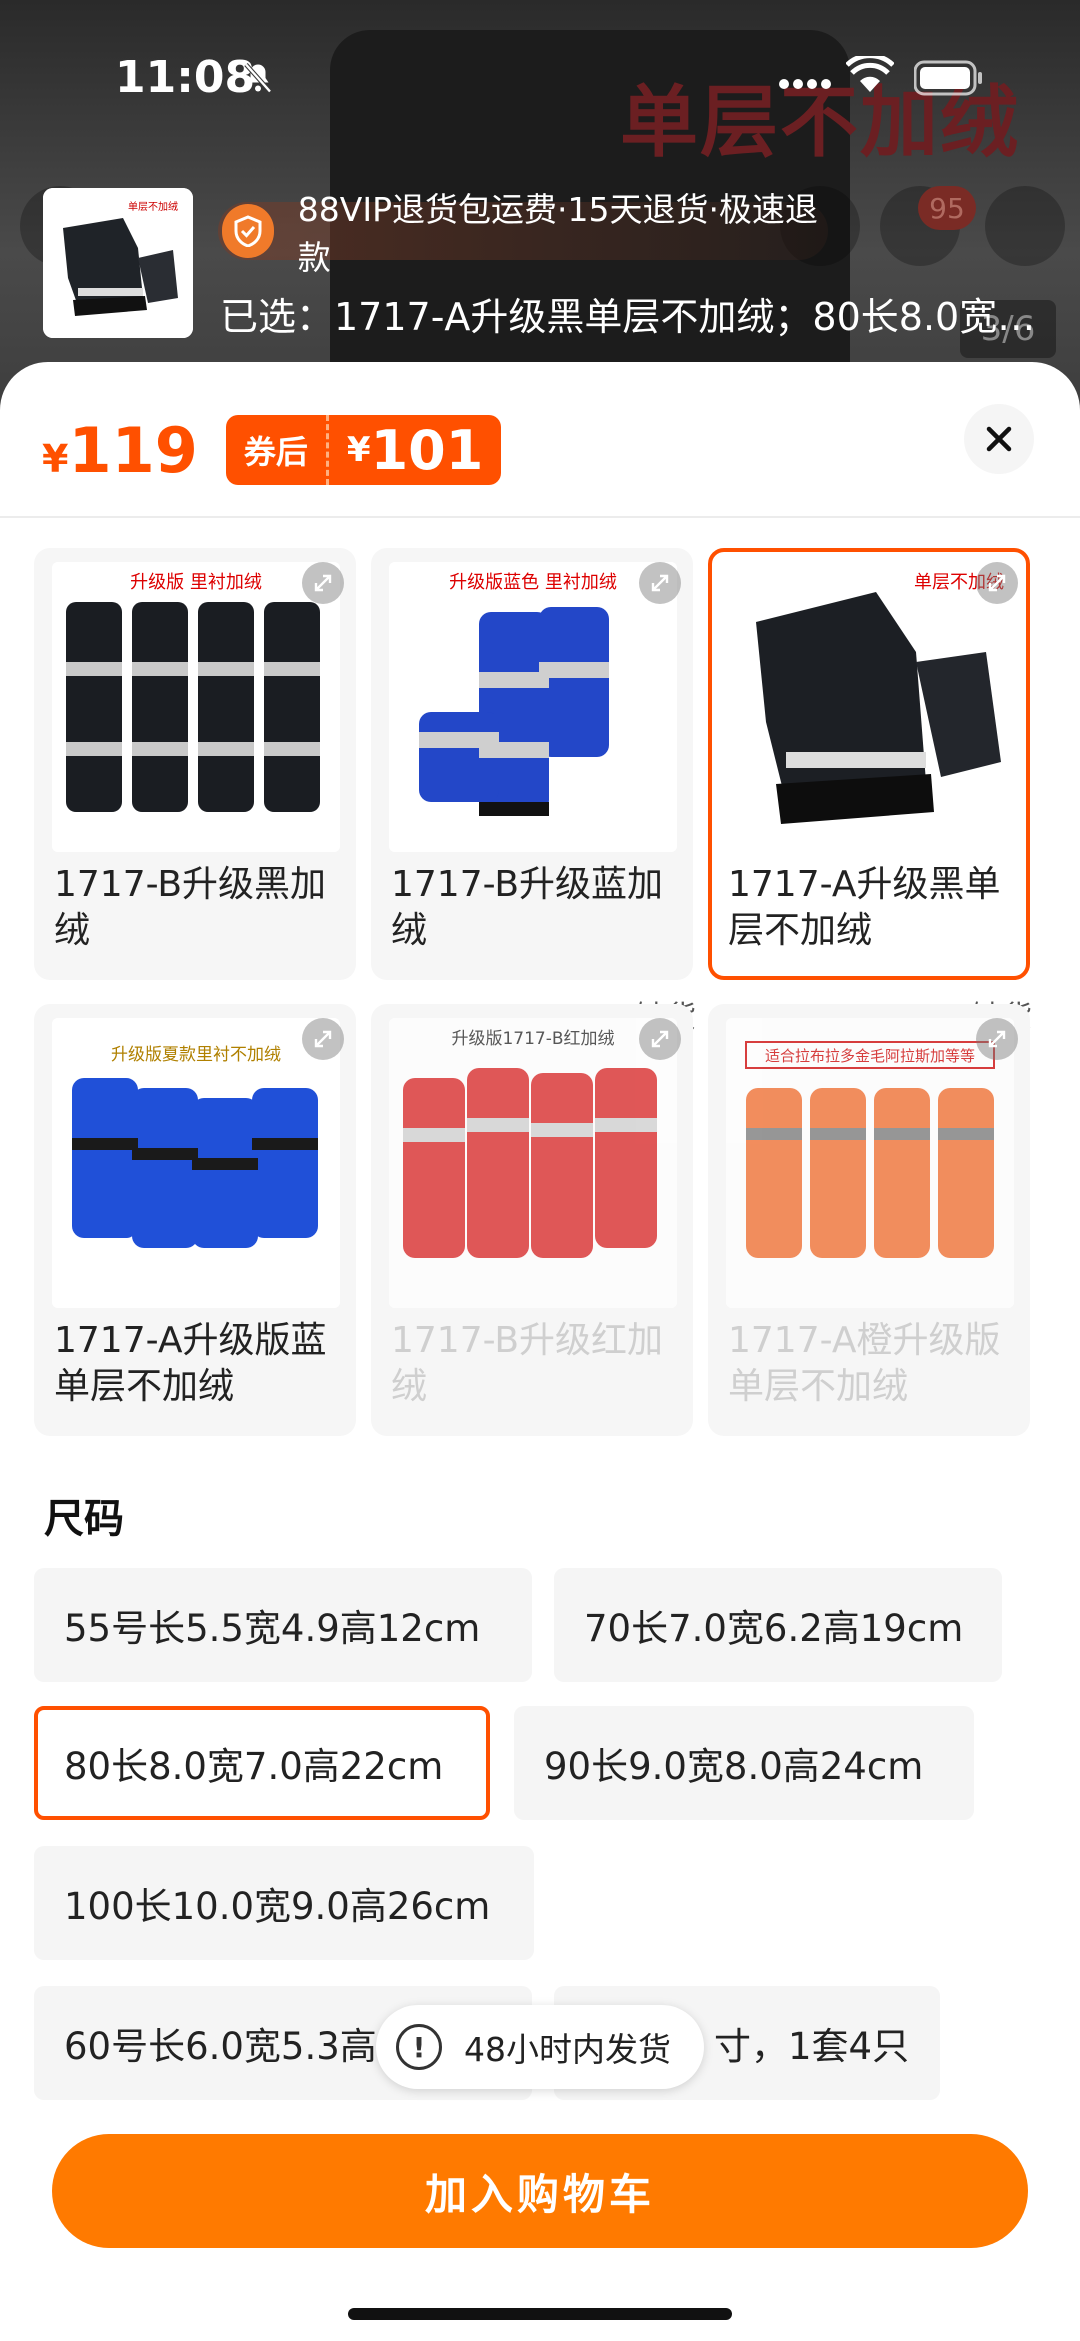  I want to click on variant-image: 适合拉布拉多金毛阿拉斯加等等, so click(870, 1163).